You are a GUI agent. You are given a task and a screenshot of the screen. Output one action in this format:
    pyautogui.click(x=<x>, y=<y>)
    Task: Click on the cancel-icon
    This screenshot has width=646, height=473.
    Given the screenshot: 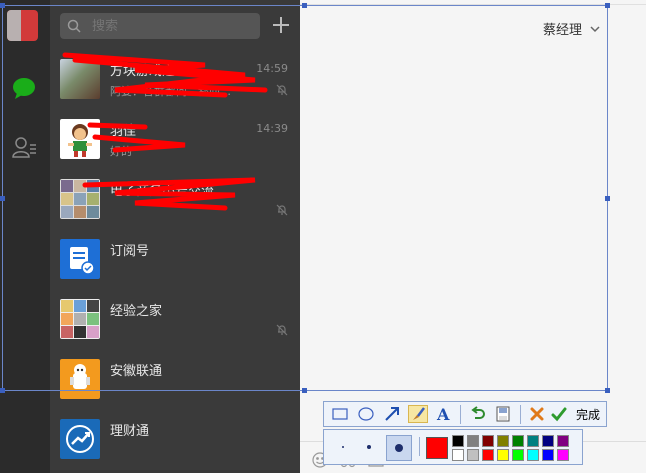 What is the action you would take?
    pyautogui.click(x=537, y=414)
    